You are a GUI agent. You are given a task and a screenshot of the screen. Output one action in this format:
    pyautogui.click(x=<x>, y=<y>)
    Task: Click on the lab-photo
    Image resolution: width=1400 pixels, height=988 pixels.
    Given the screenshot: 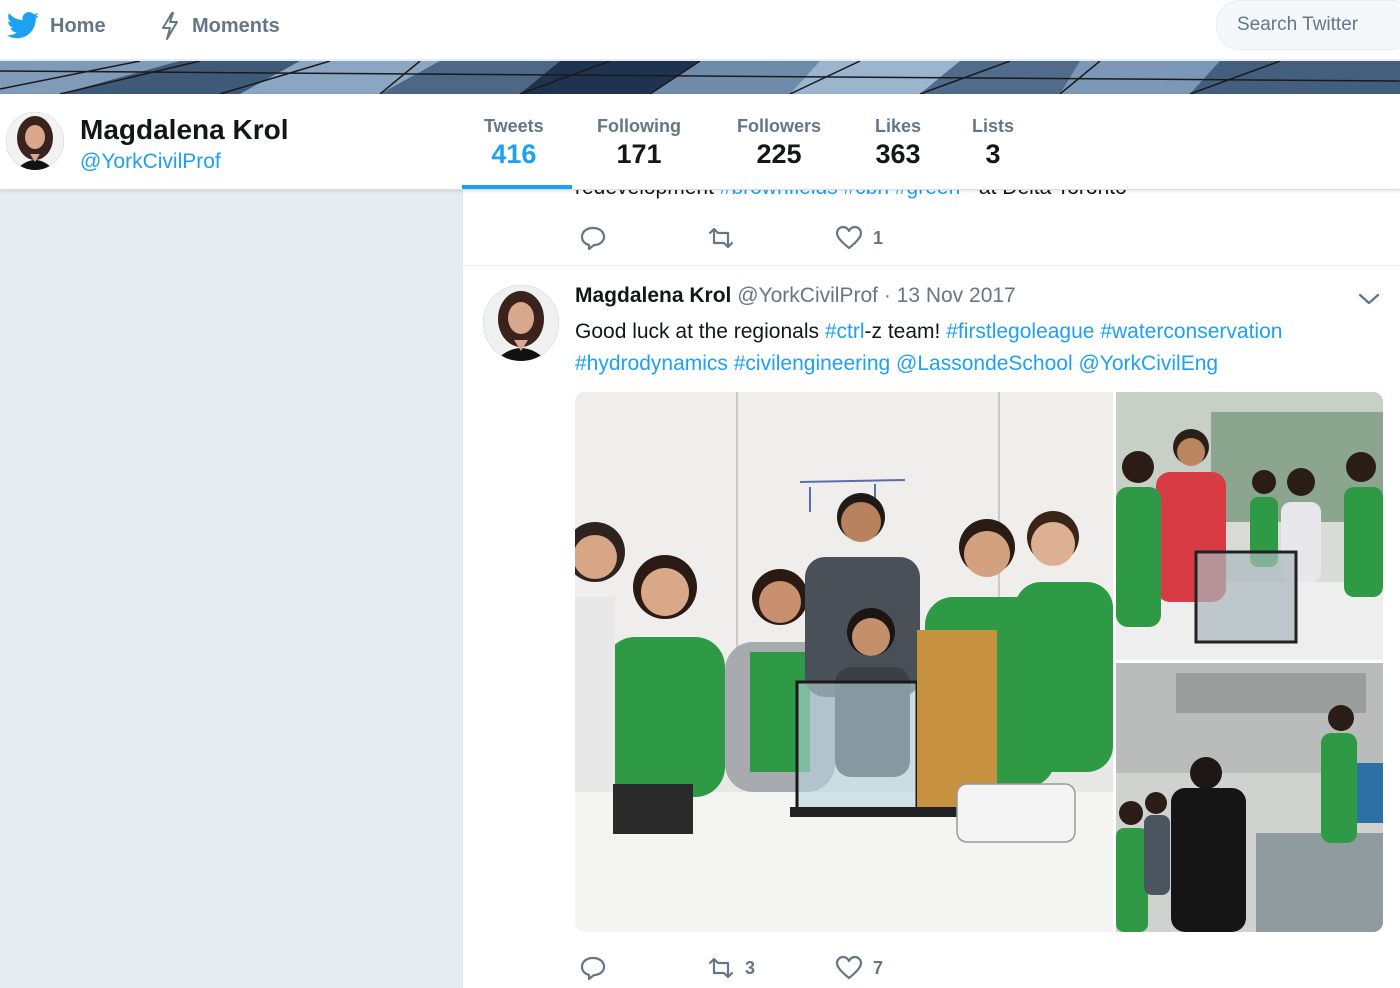 What is the action you would take?
    pyautogui.click(x=1249, y=797)
    